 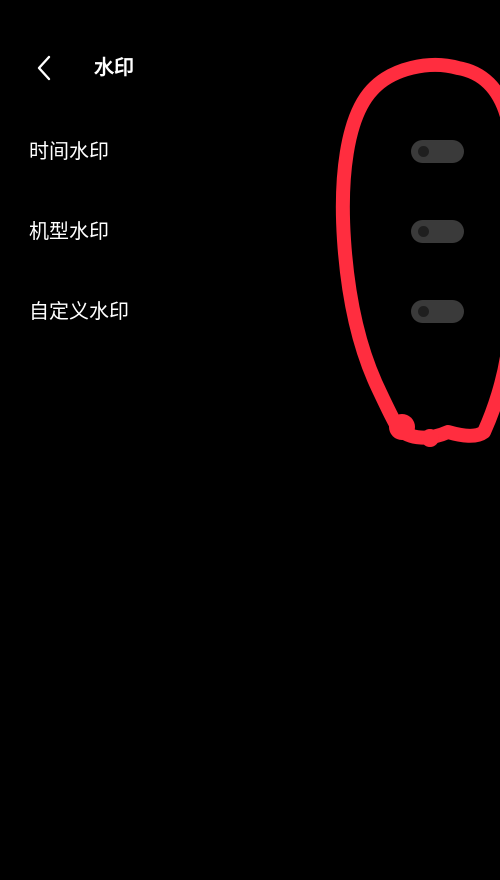 I want to click on chevron-left-icon, so click(x=44, y=68).